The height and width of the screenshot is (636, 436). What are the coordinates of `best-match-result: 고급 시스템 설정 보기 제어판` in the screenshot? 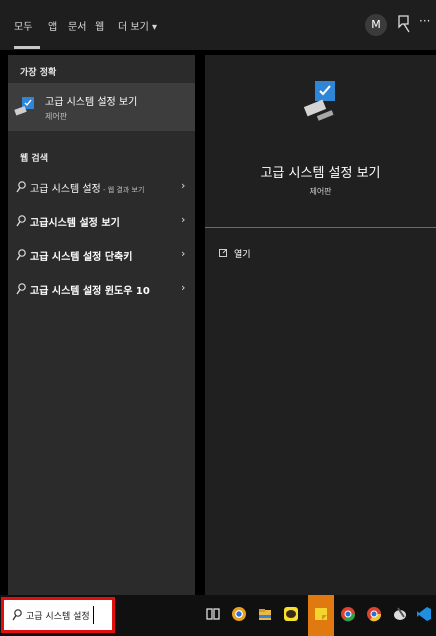 It's located at (101, 107).